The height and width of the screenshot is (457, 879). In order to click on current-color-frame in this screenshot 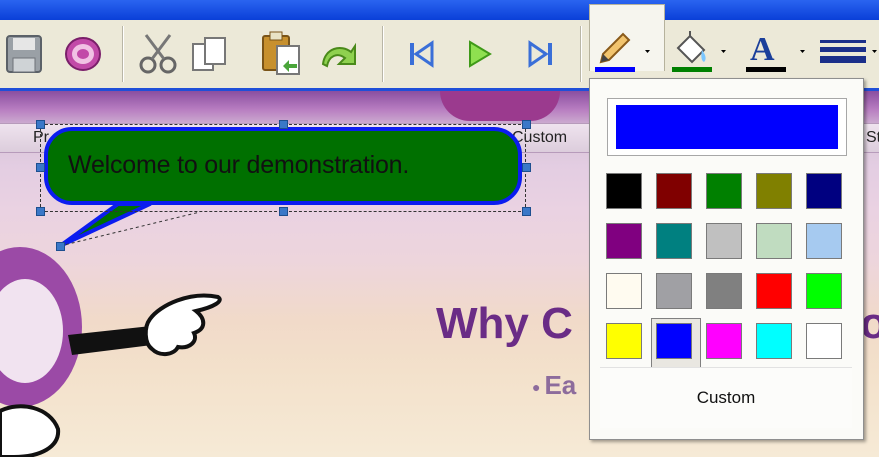, I will do `click(727, 127)`.